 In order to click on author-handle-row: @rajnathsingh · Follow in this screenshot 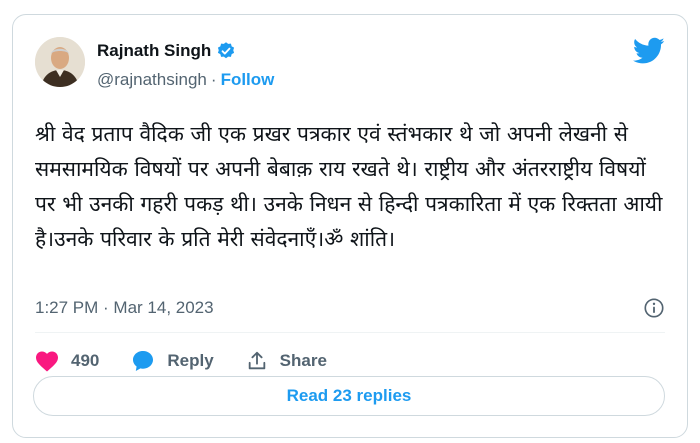, I will do `click(185, 80)`.